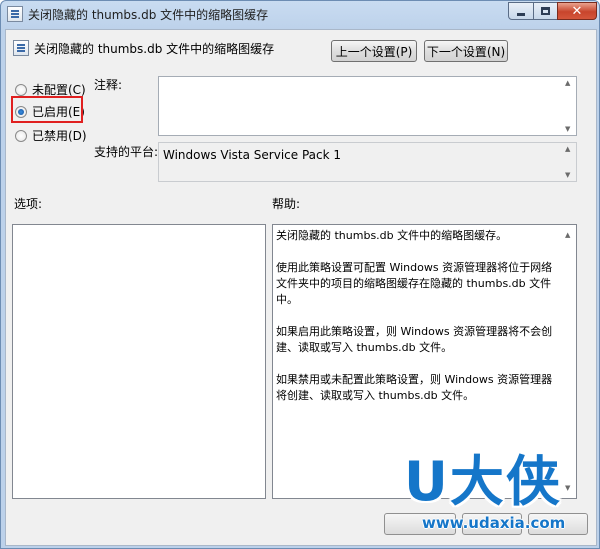 The image size is (600, 549). What do you see at coordinates (569, 361) in the screenshot?
I see `help-scrollbar: ▲ ▼` at bounding box center [569, 361].